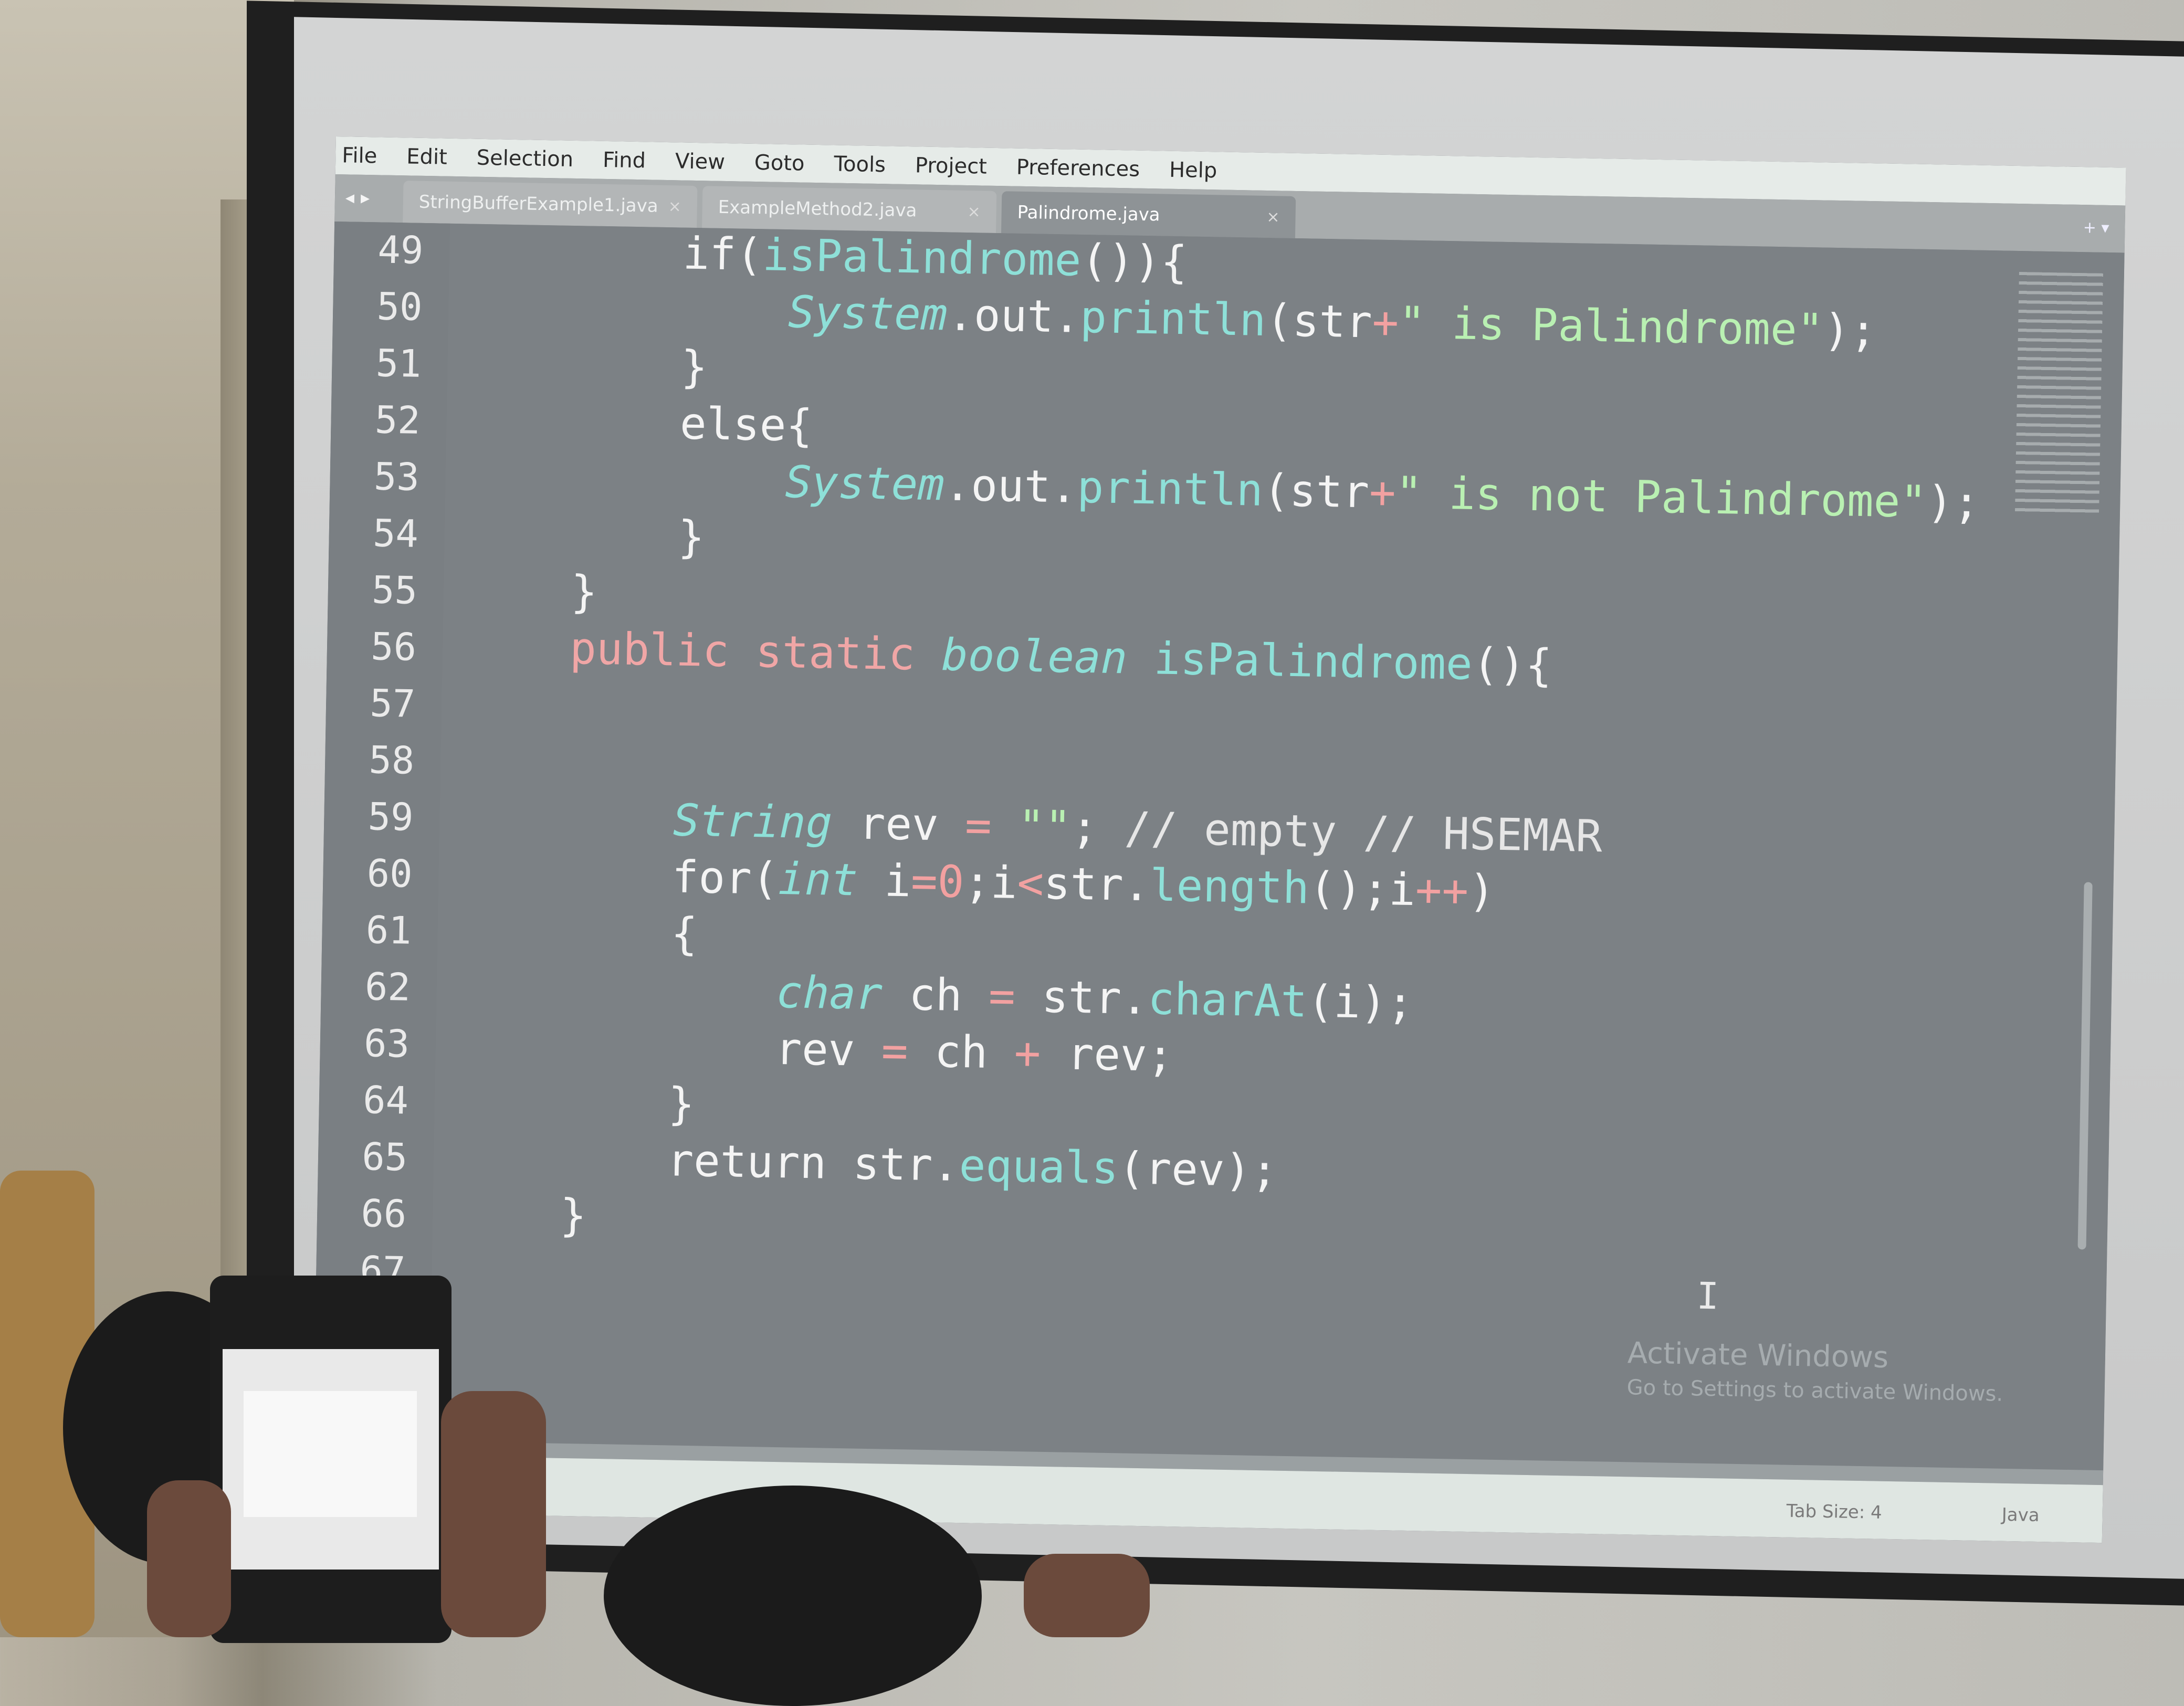 The width and height of the screenshot is (2184, 1706). I want to click on phone-screen, so click(331, 1460).